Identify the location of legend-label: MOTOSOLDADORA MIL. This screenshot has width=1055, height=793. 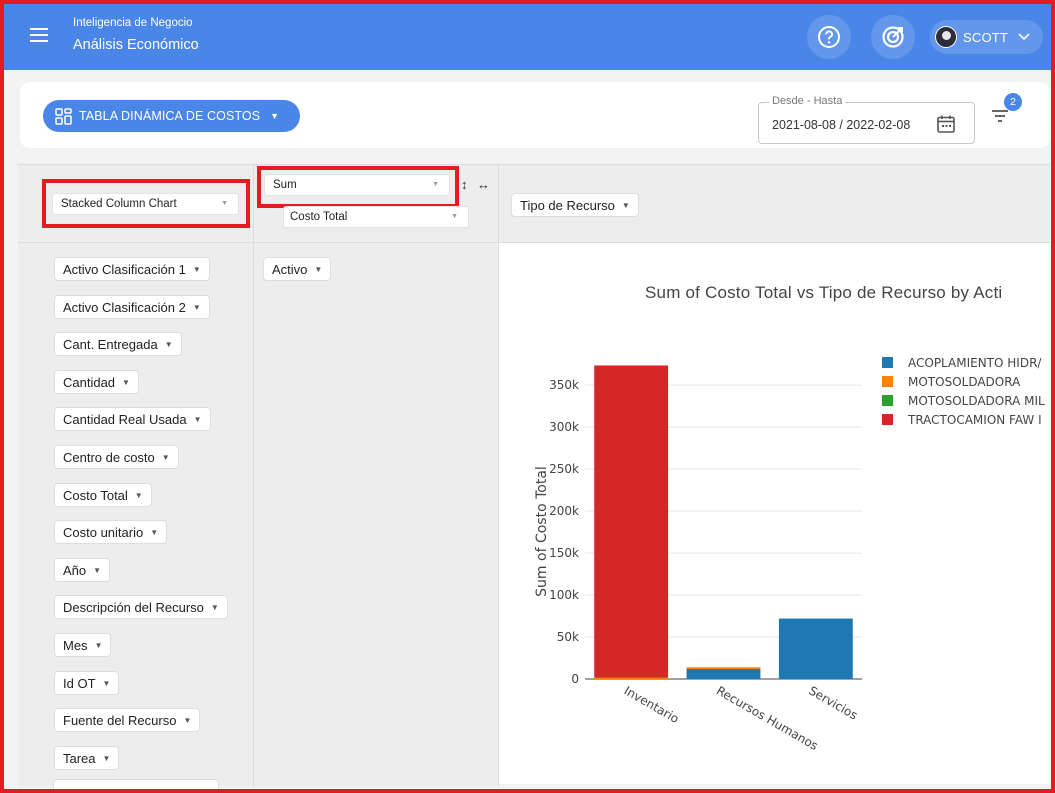
(976, 401).